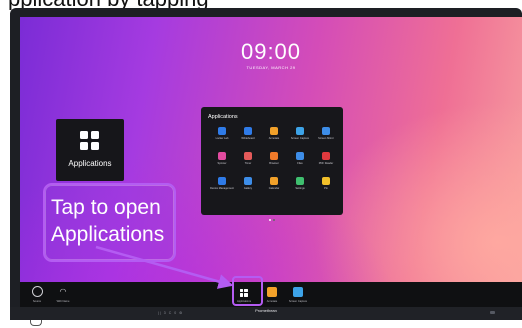  I want to click on callout-line-1: Tap to open, so click(106, 207).